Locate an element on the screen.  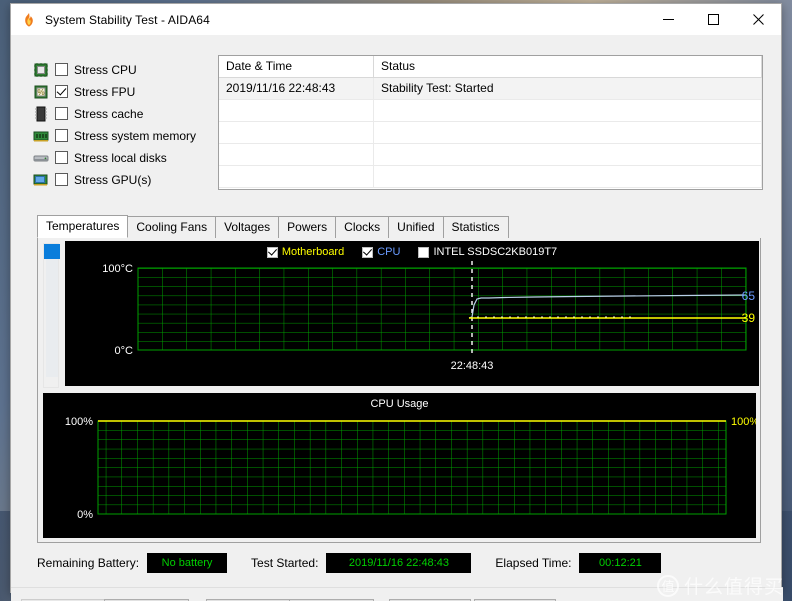
stress-option-label: Stress cache is located at coordinates (109, 113).